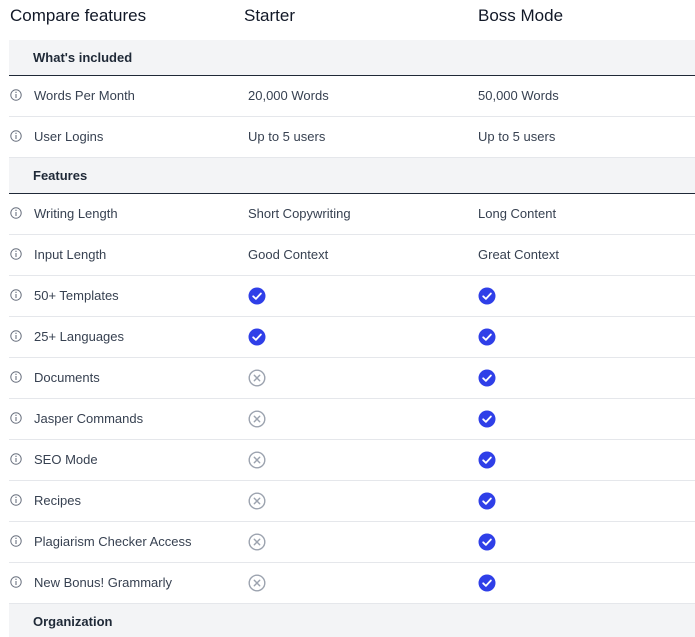  What do you see at coordinates (288, 254) in the screenshot?
I see `starter-value: Good Context` at bounding box center [288, 254].